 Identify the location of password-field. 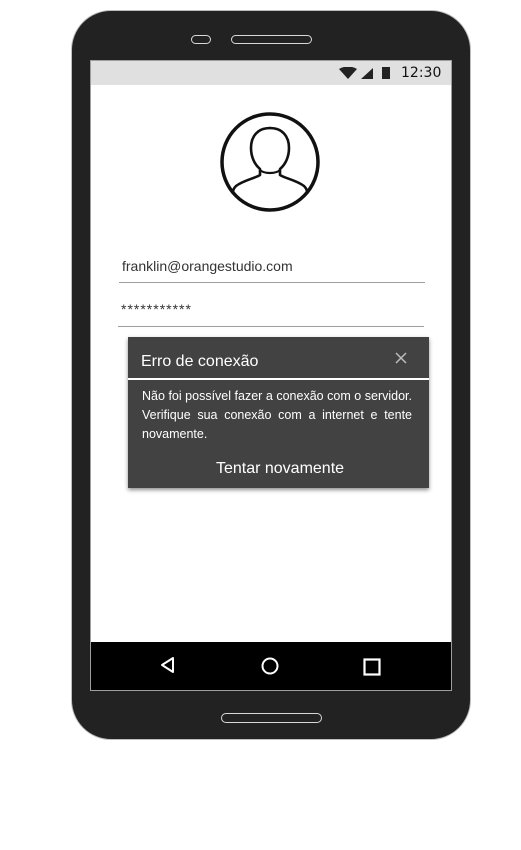
(271, 309).